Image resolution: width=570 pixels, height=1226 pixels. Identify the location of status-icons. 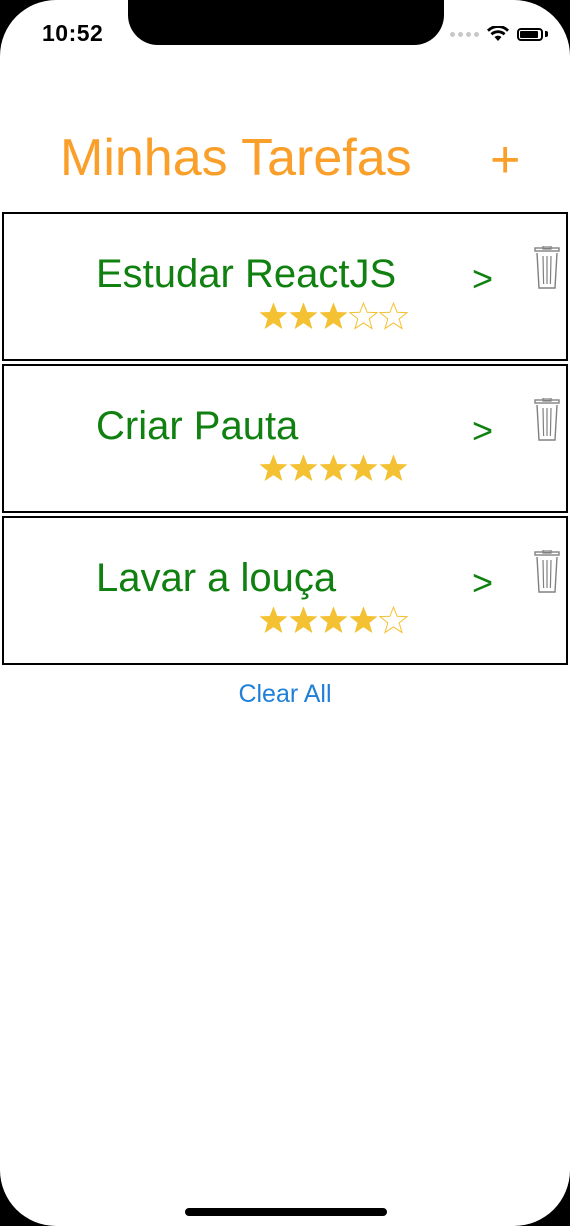
(499, 34).